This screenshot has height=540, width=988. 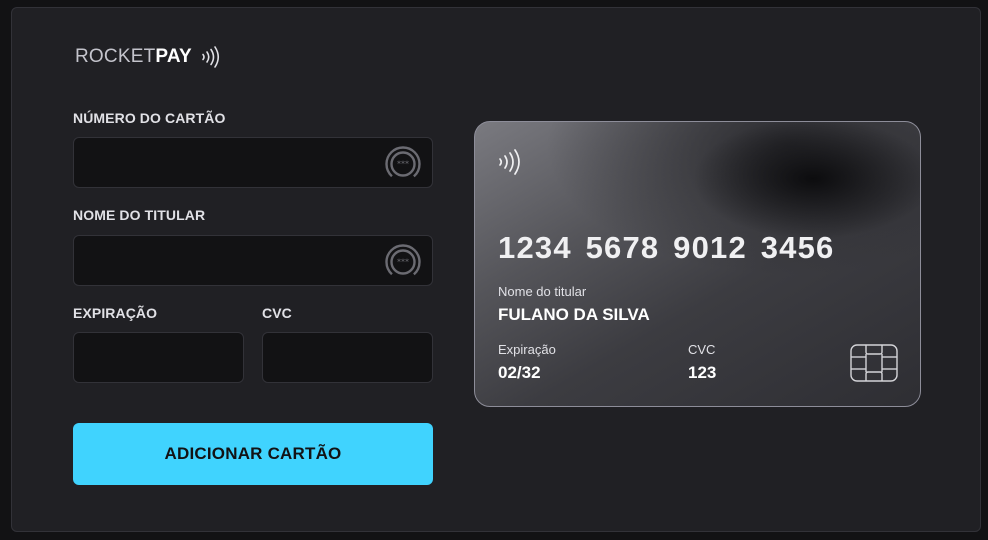 What do you see at coordinates (253, 454) in the screenshot?
I see `add-card-button: ADICIONAR CARTÃO` at bounding box center [253, 454].